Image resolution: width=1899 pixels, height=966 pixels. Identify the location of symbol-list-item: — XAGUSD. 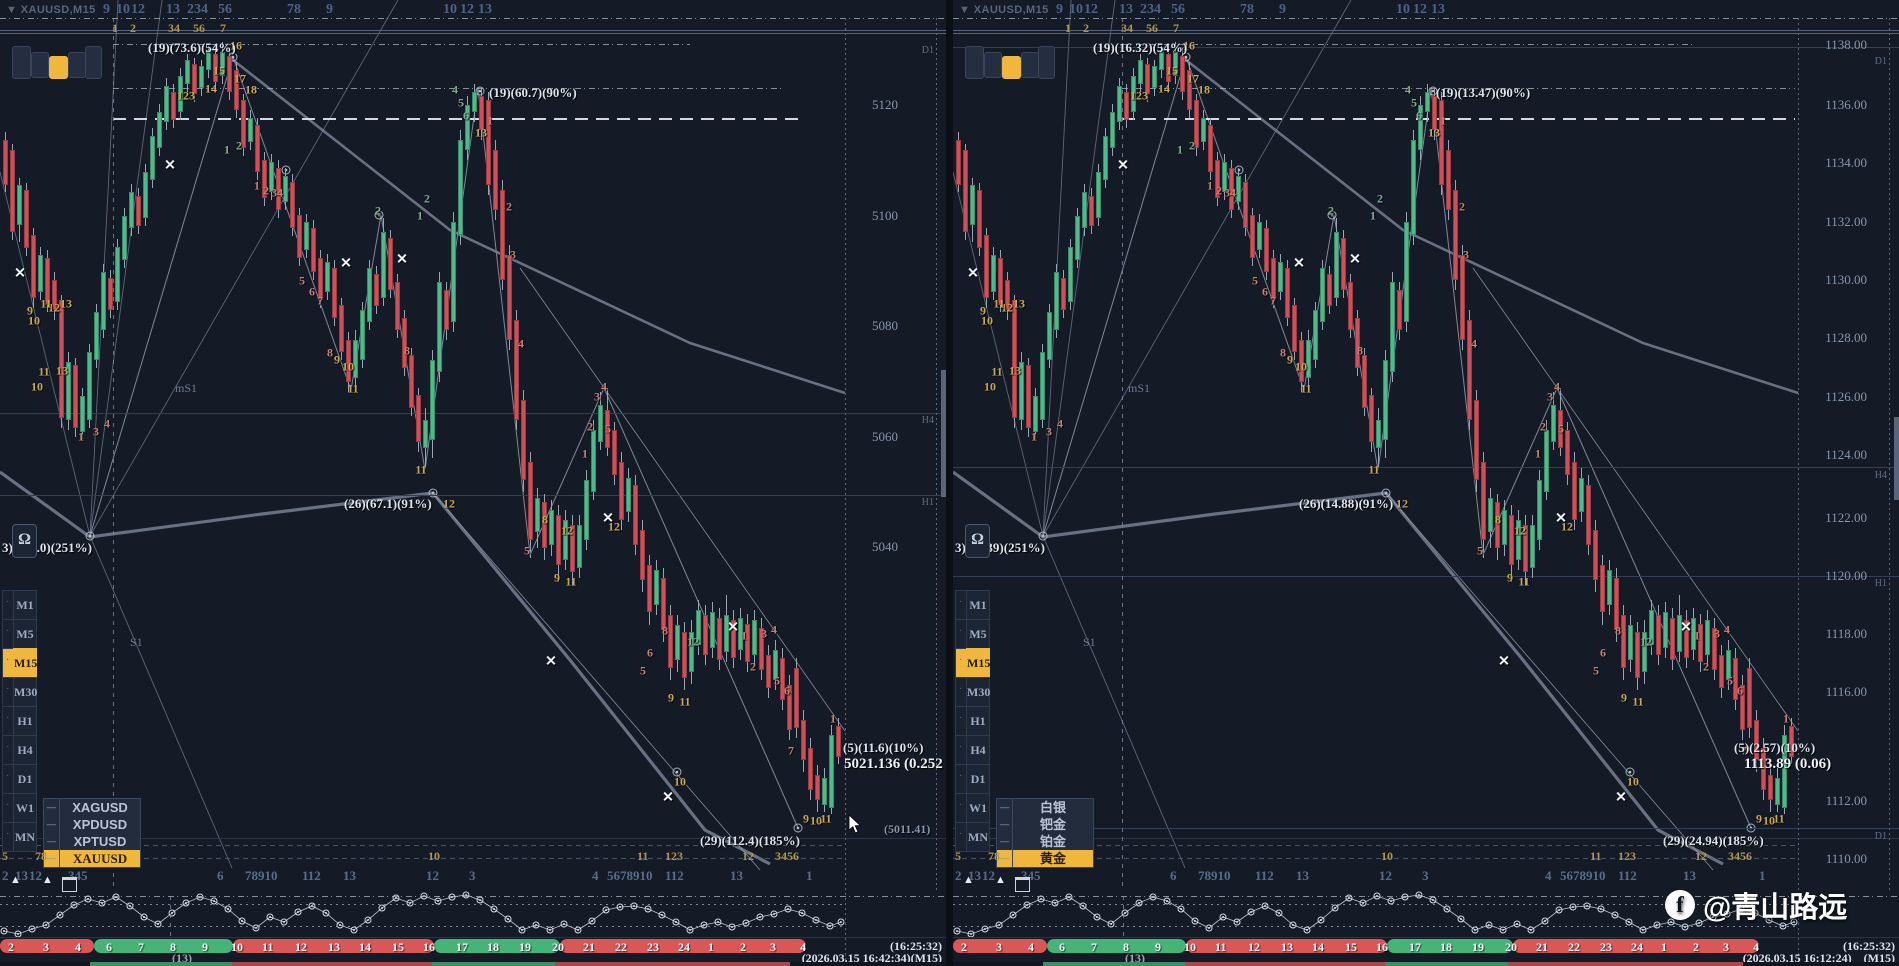
(92, 807).